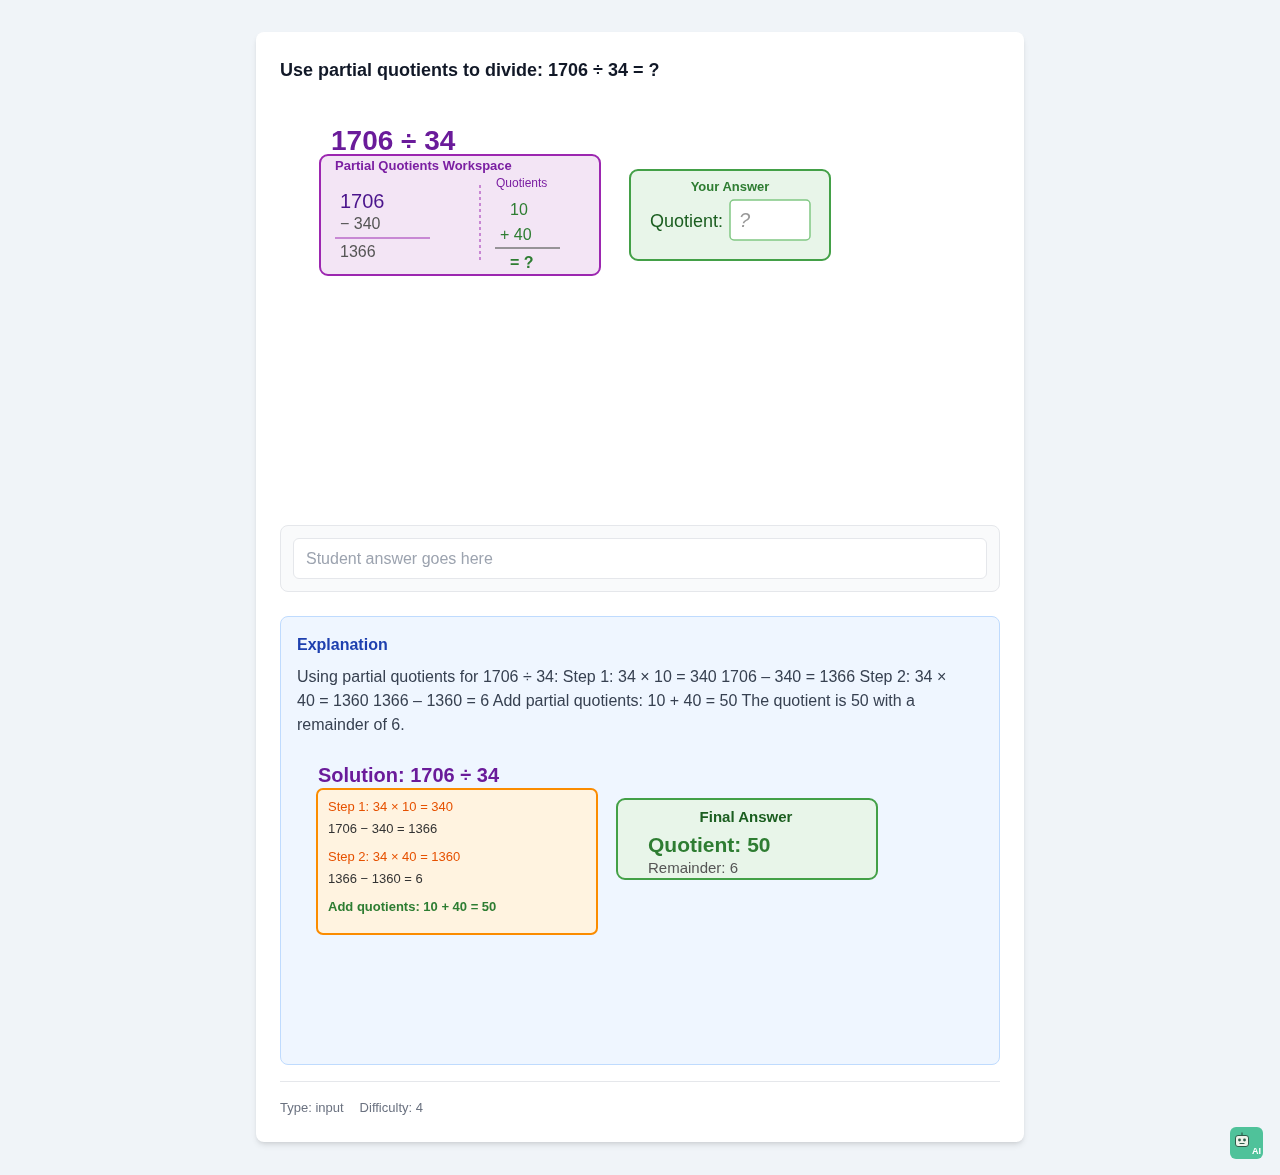 This screenshot has width=1280, height=1175. Describe the element at coordinates (343, 645) in the screenshot. I see `explanation-title: Explanation` at that location.